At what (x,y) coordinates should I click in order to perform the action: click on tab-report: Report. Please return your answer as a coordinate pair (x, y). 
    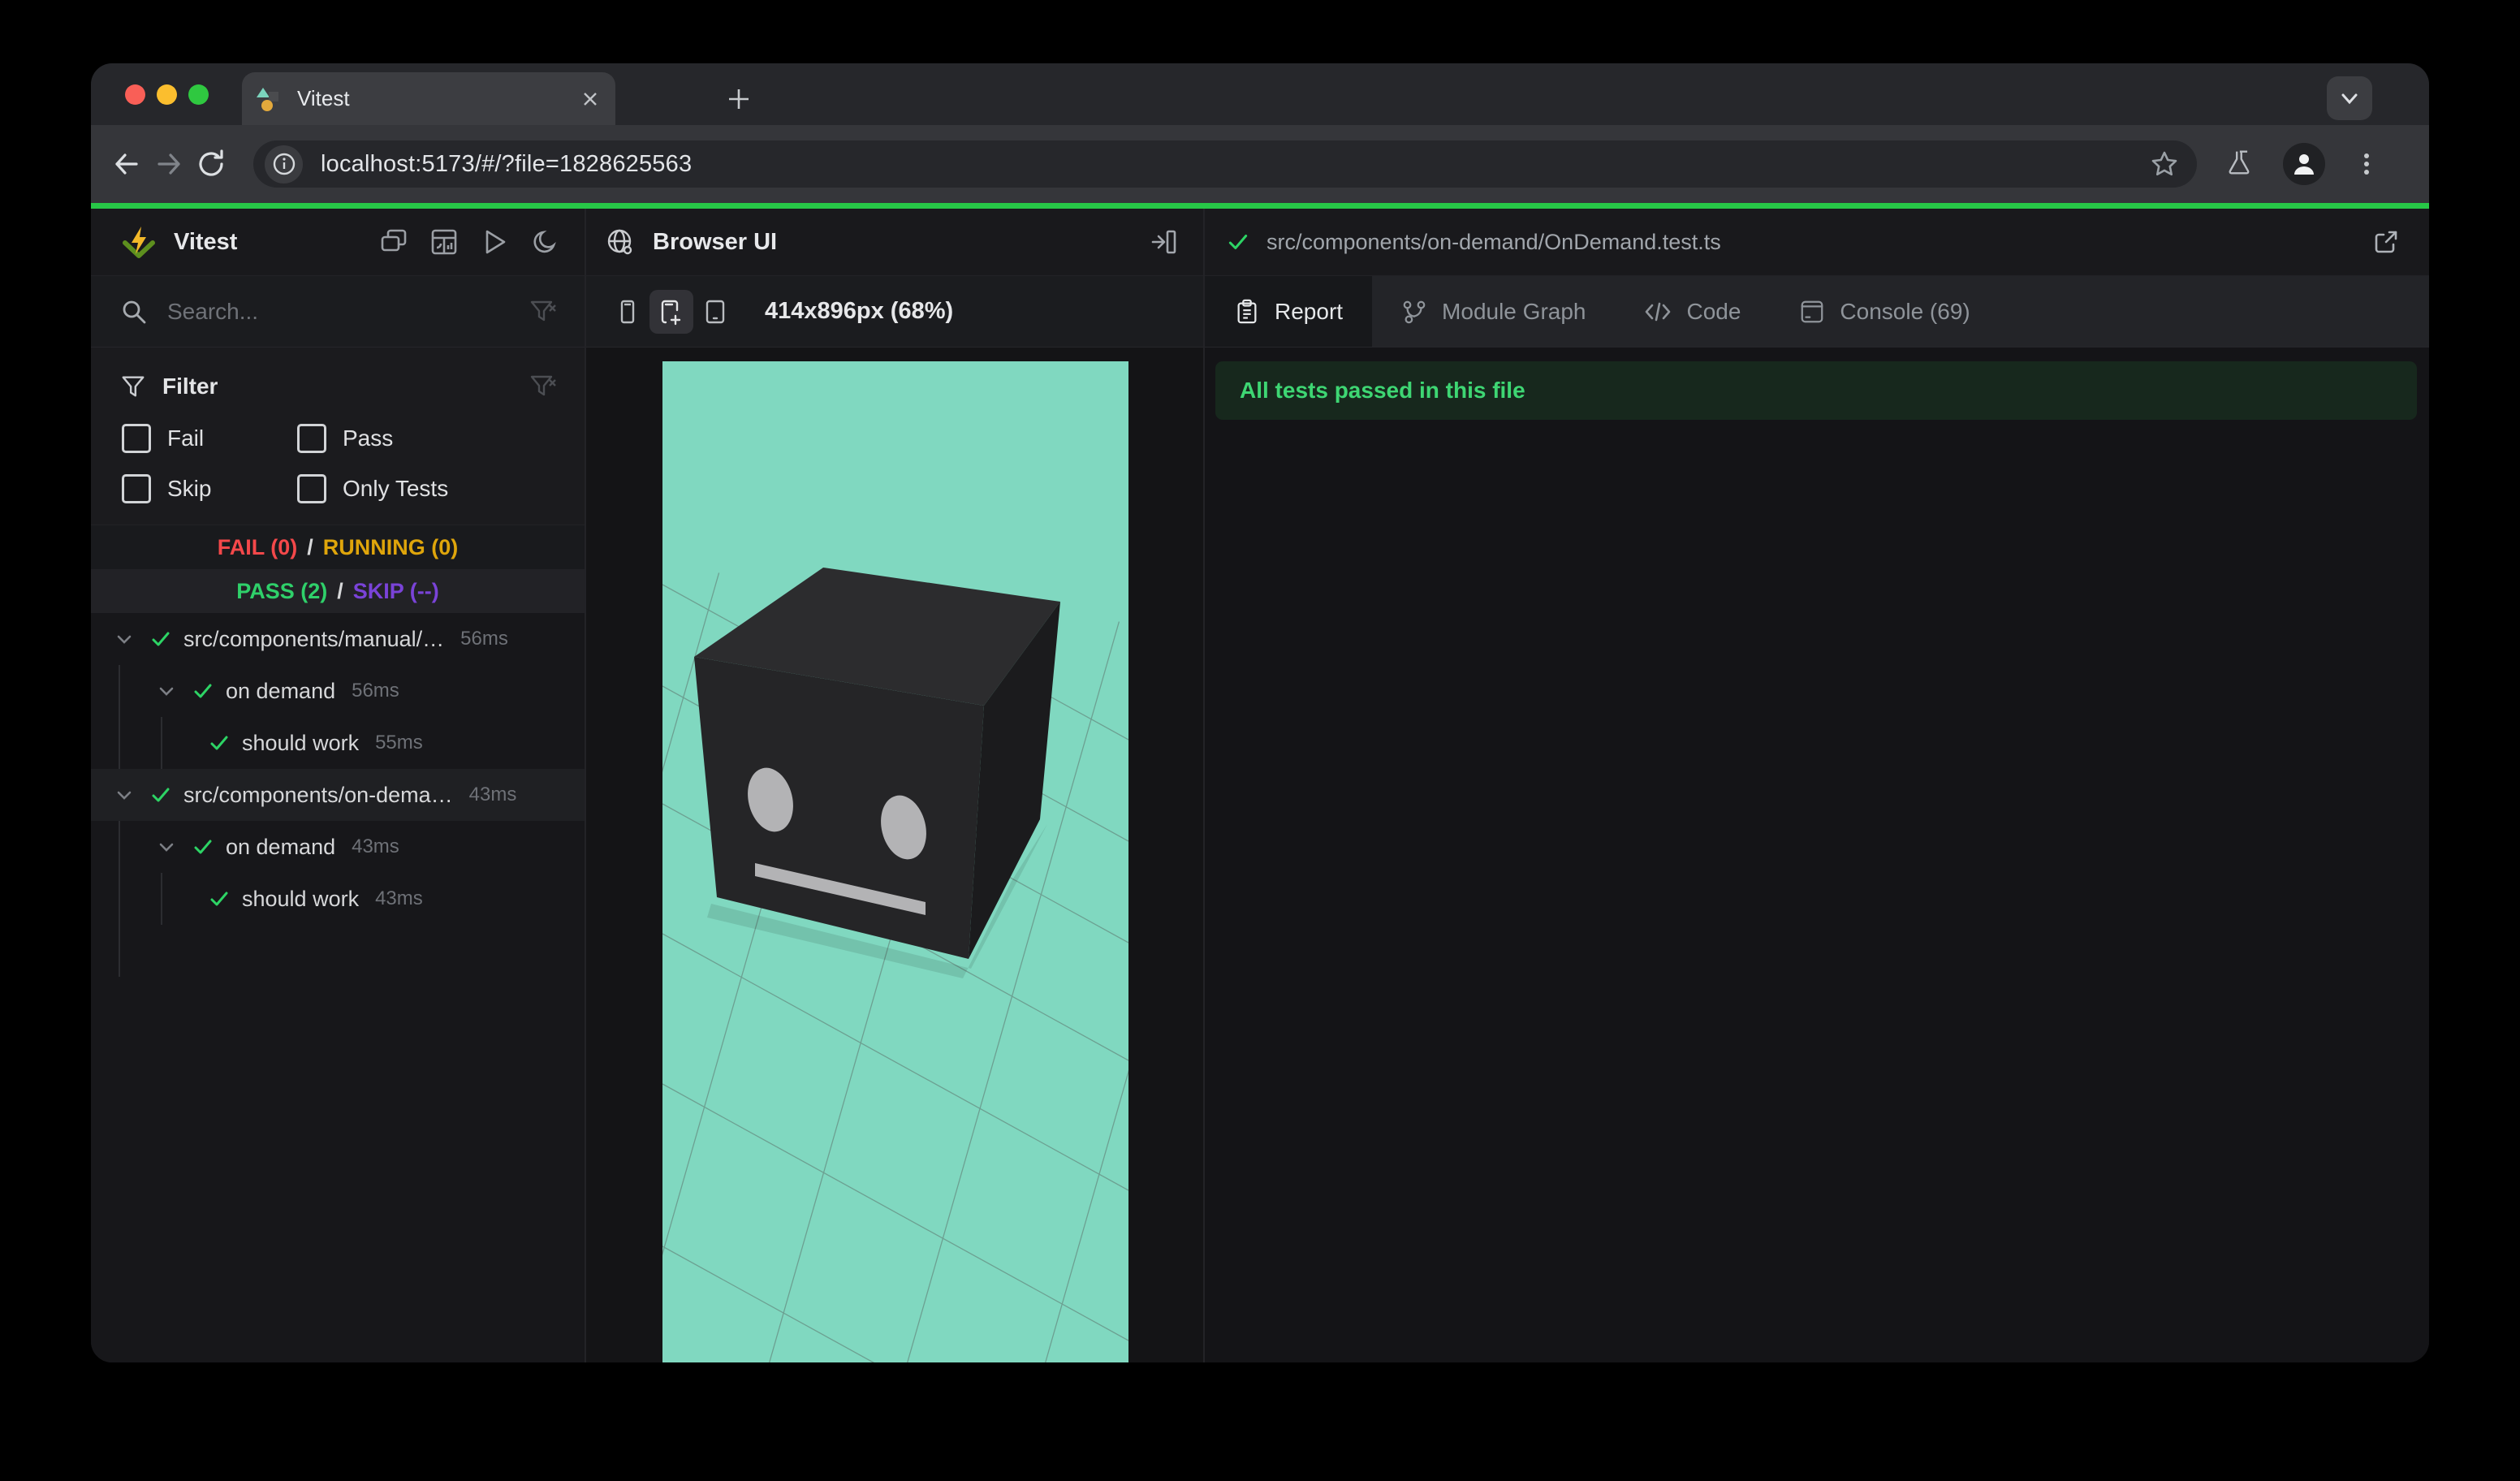
    Looking at the image, I should click on (1289, 311).